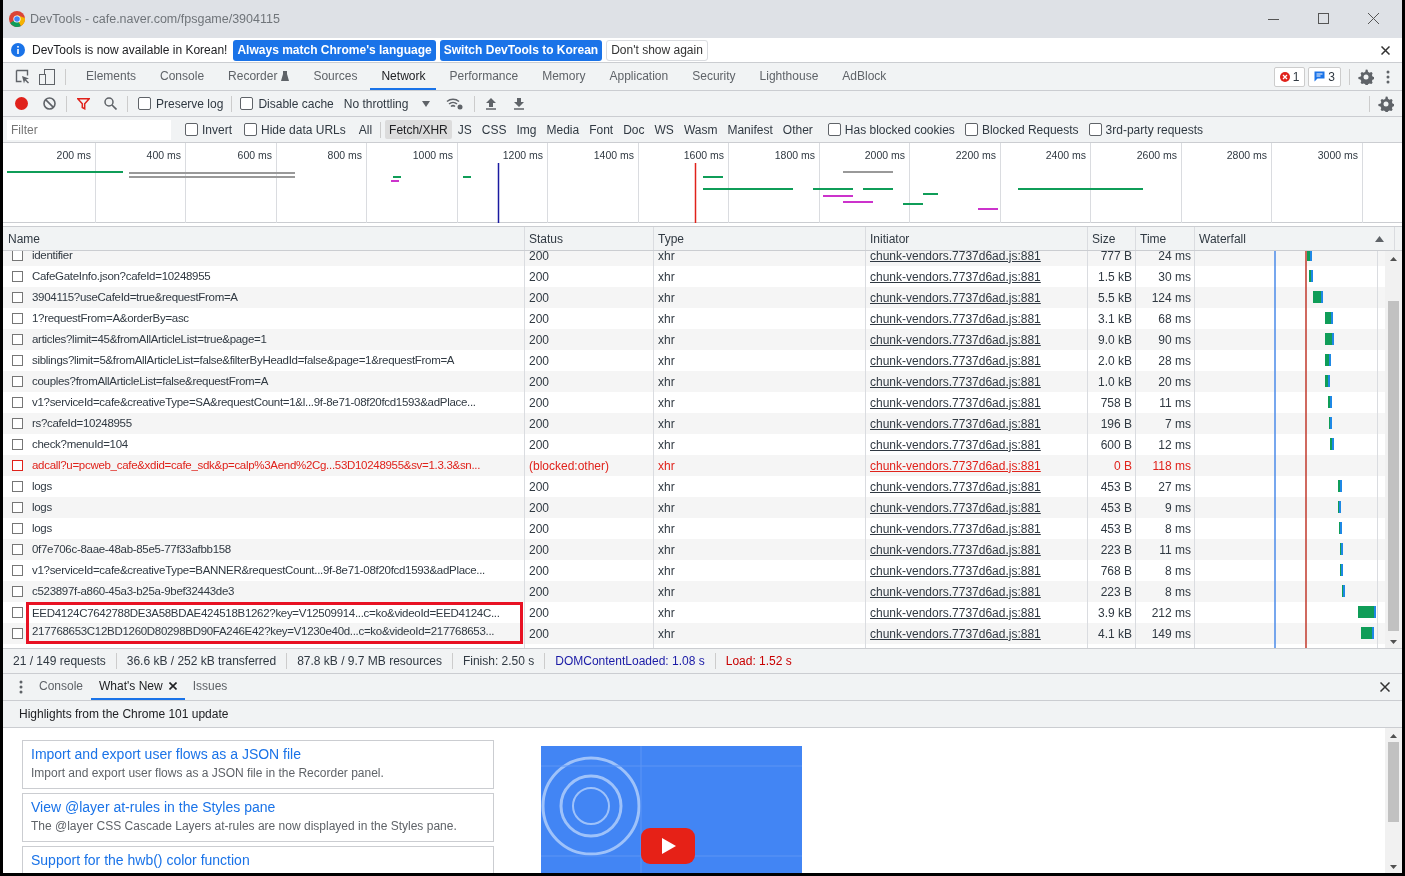 The width and height of the screenshot is (1405, 876). Describe the element at coordinates (634, 129) in the screenshot. I see `type-filter-button: Doc` at that location.